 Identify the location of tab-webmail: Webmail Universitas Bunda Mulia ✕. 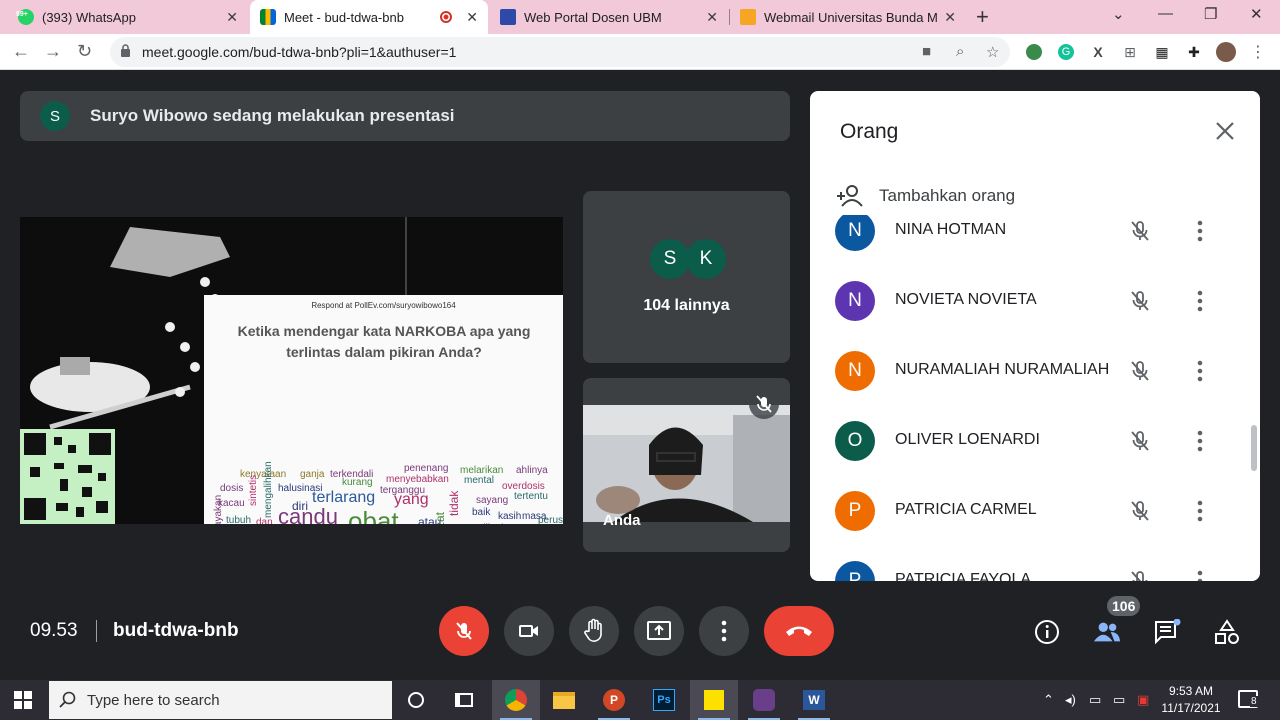
(848, 17).